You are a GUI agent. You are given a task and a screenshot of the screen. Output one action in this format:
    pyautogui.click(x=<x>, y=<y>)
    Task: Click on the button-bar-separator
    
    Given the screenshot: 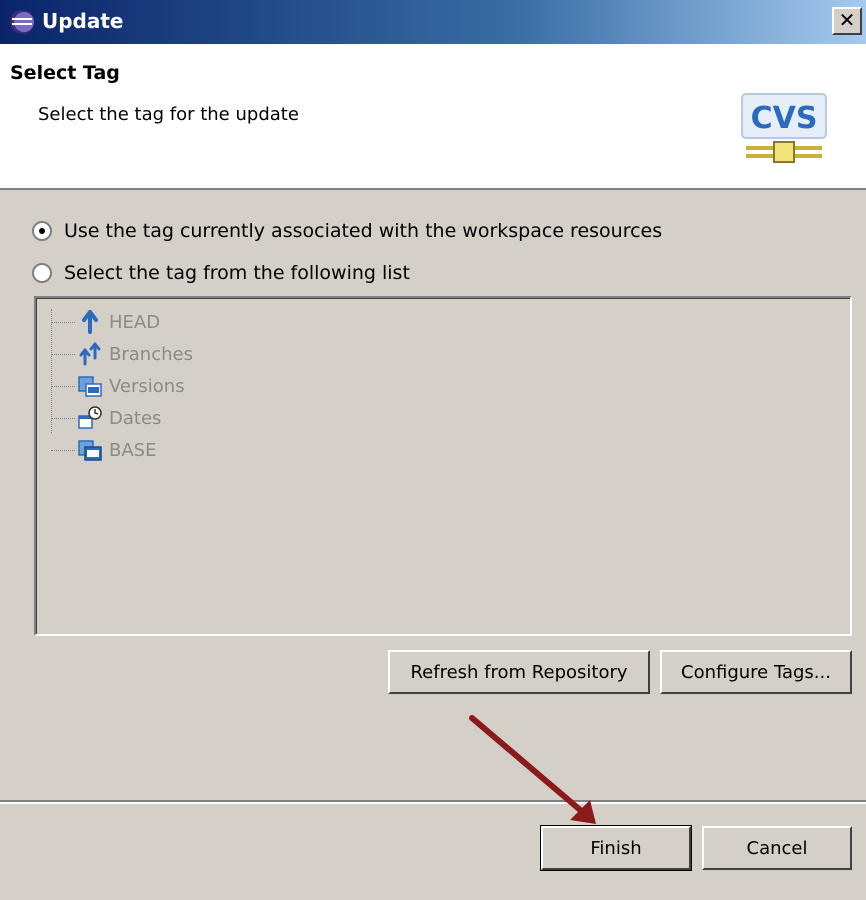 What is the action you would take?
    pyautogui.click(x=433, y=802)
    